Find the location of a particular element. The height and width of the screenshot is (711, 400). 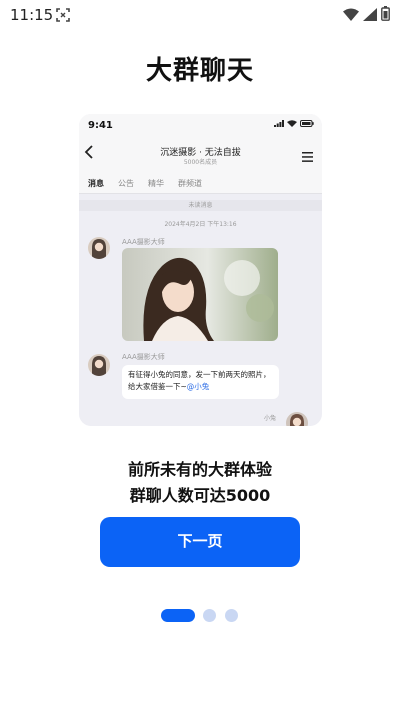

signal-icon is located at coordinates (370, 15).